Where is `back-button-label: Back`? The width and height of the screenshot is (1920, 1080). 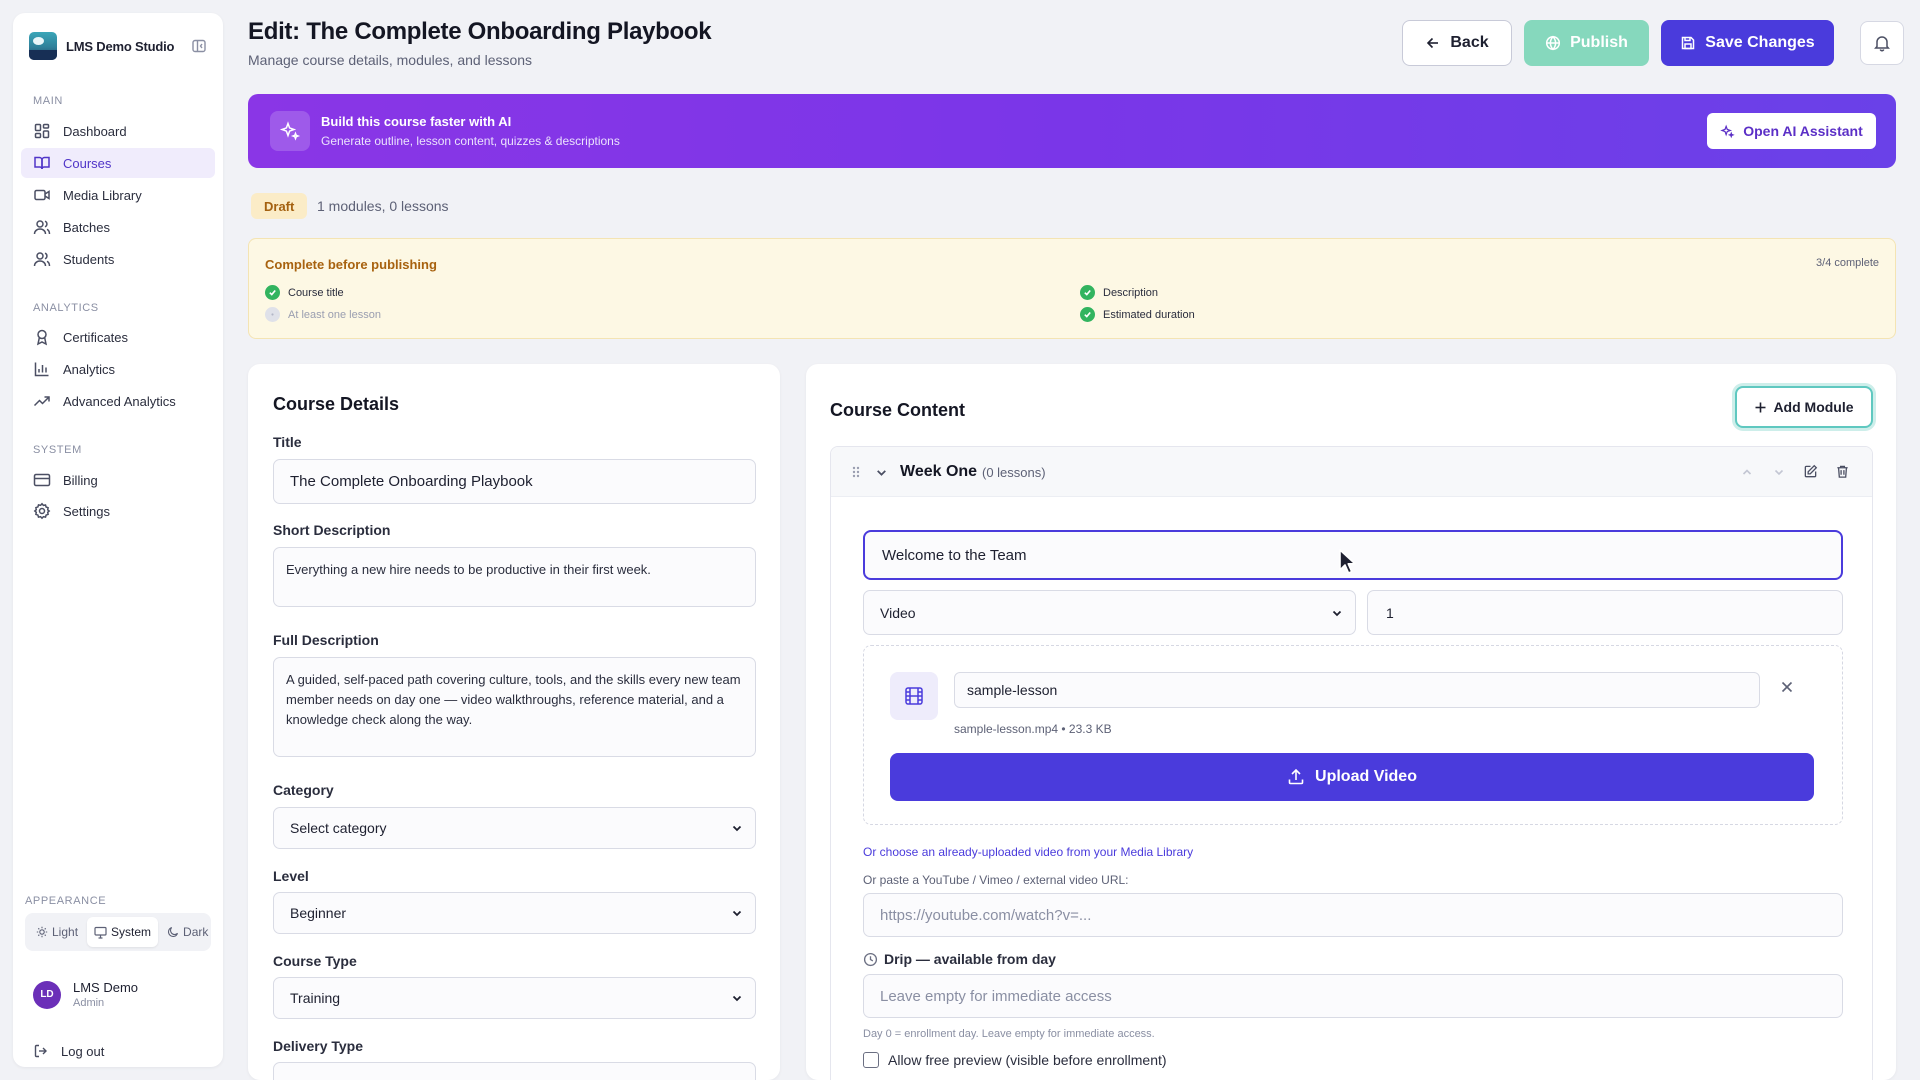 back-button-label: Back is located at coordinates (1469, 42).